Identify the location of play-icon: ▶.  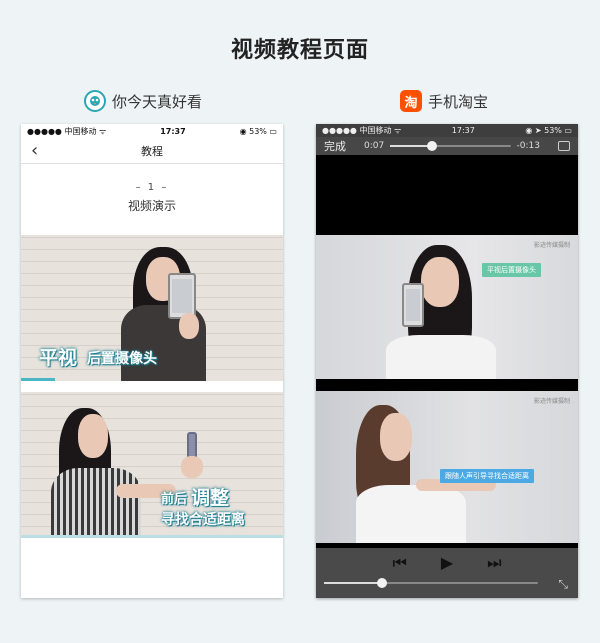
(447, 563).